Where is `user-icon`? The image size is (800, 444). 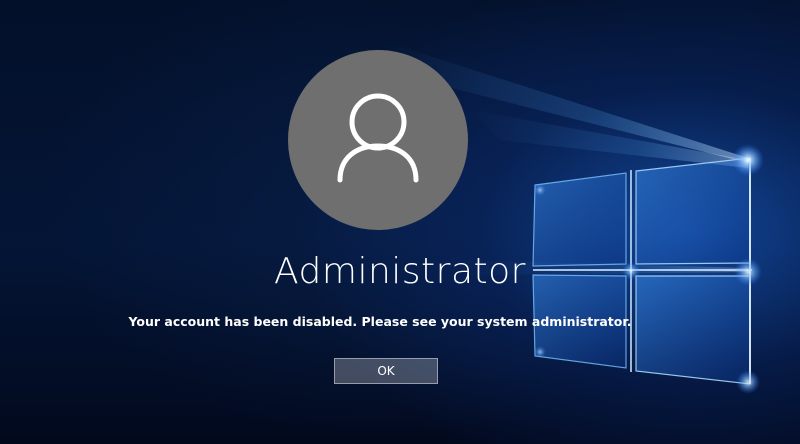
user-icon is located at coordinates (378, 138).